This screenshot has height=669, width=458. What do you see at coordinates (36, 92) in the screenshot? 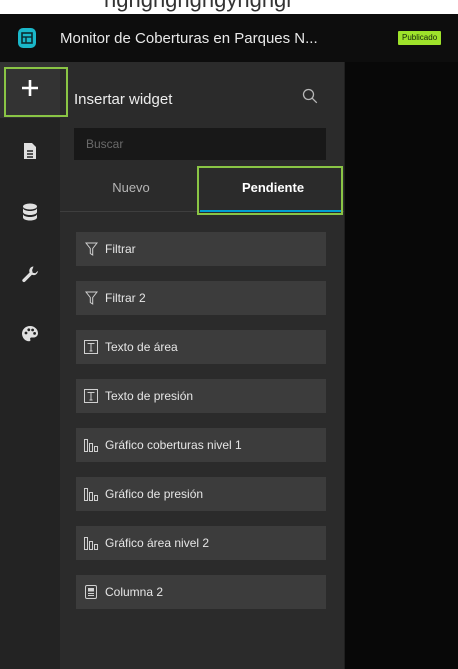
I see `highlight-insert-button` at bounding box center [36, 92].